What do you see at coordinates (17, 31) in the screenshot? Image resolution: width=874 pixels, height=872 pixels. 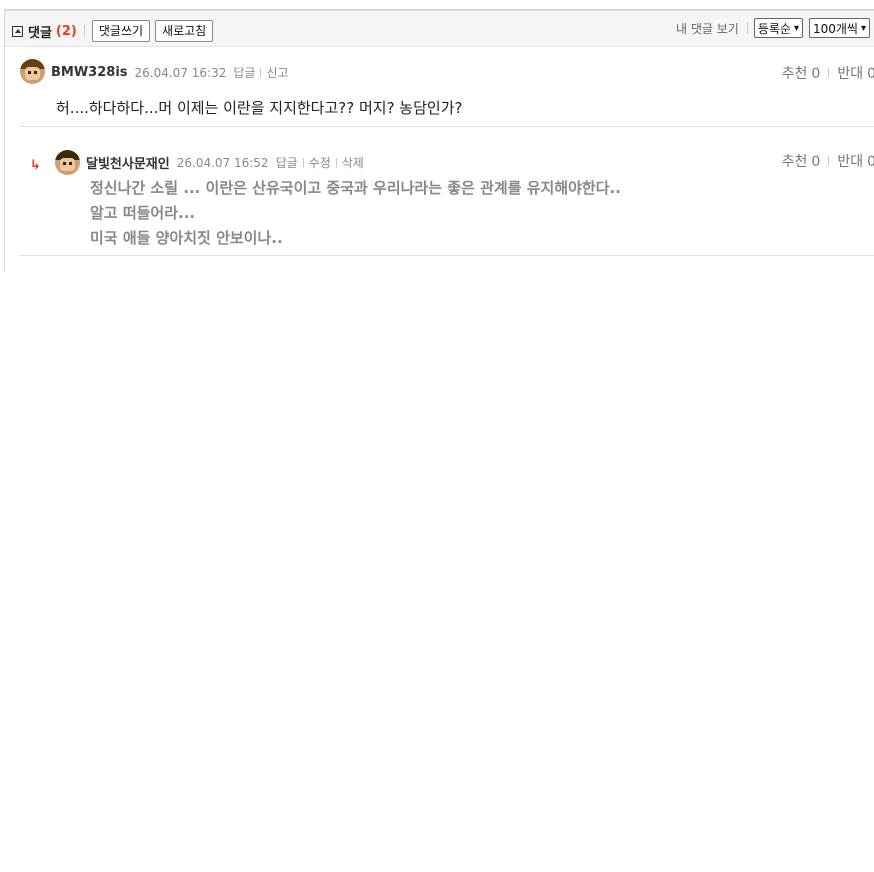 I see `collapse-icon` at bounding box center [17, 31].